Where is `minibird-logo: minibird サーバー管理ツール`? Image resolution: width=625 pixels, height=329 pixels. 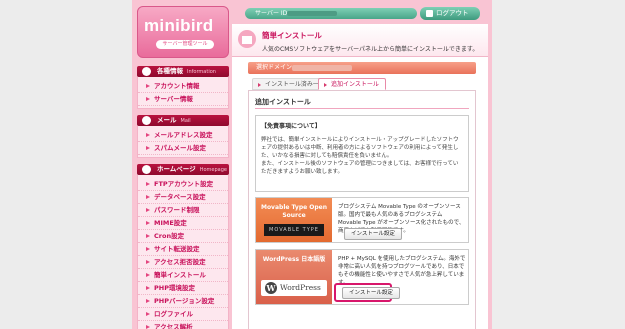
minibird-logo: minibird サーバー管理ツール is located at coordinates (183, 32).